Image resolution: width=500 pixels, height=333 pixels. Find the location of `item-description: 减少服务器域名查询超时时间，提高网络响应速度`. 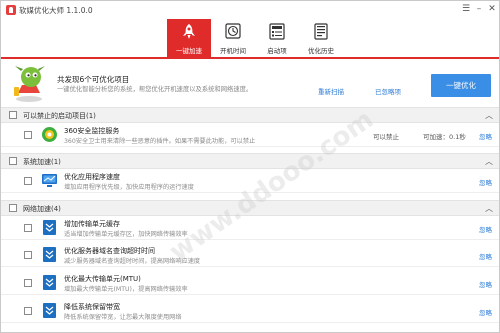

item-description: 减少服务器域名查询超时时间，提高网络响应速度 is located at coordinates (132, 261).